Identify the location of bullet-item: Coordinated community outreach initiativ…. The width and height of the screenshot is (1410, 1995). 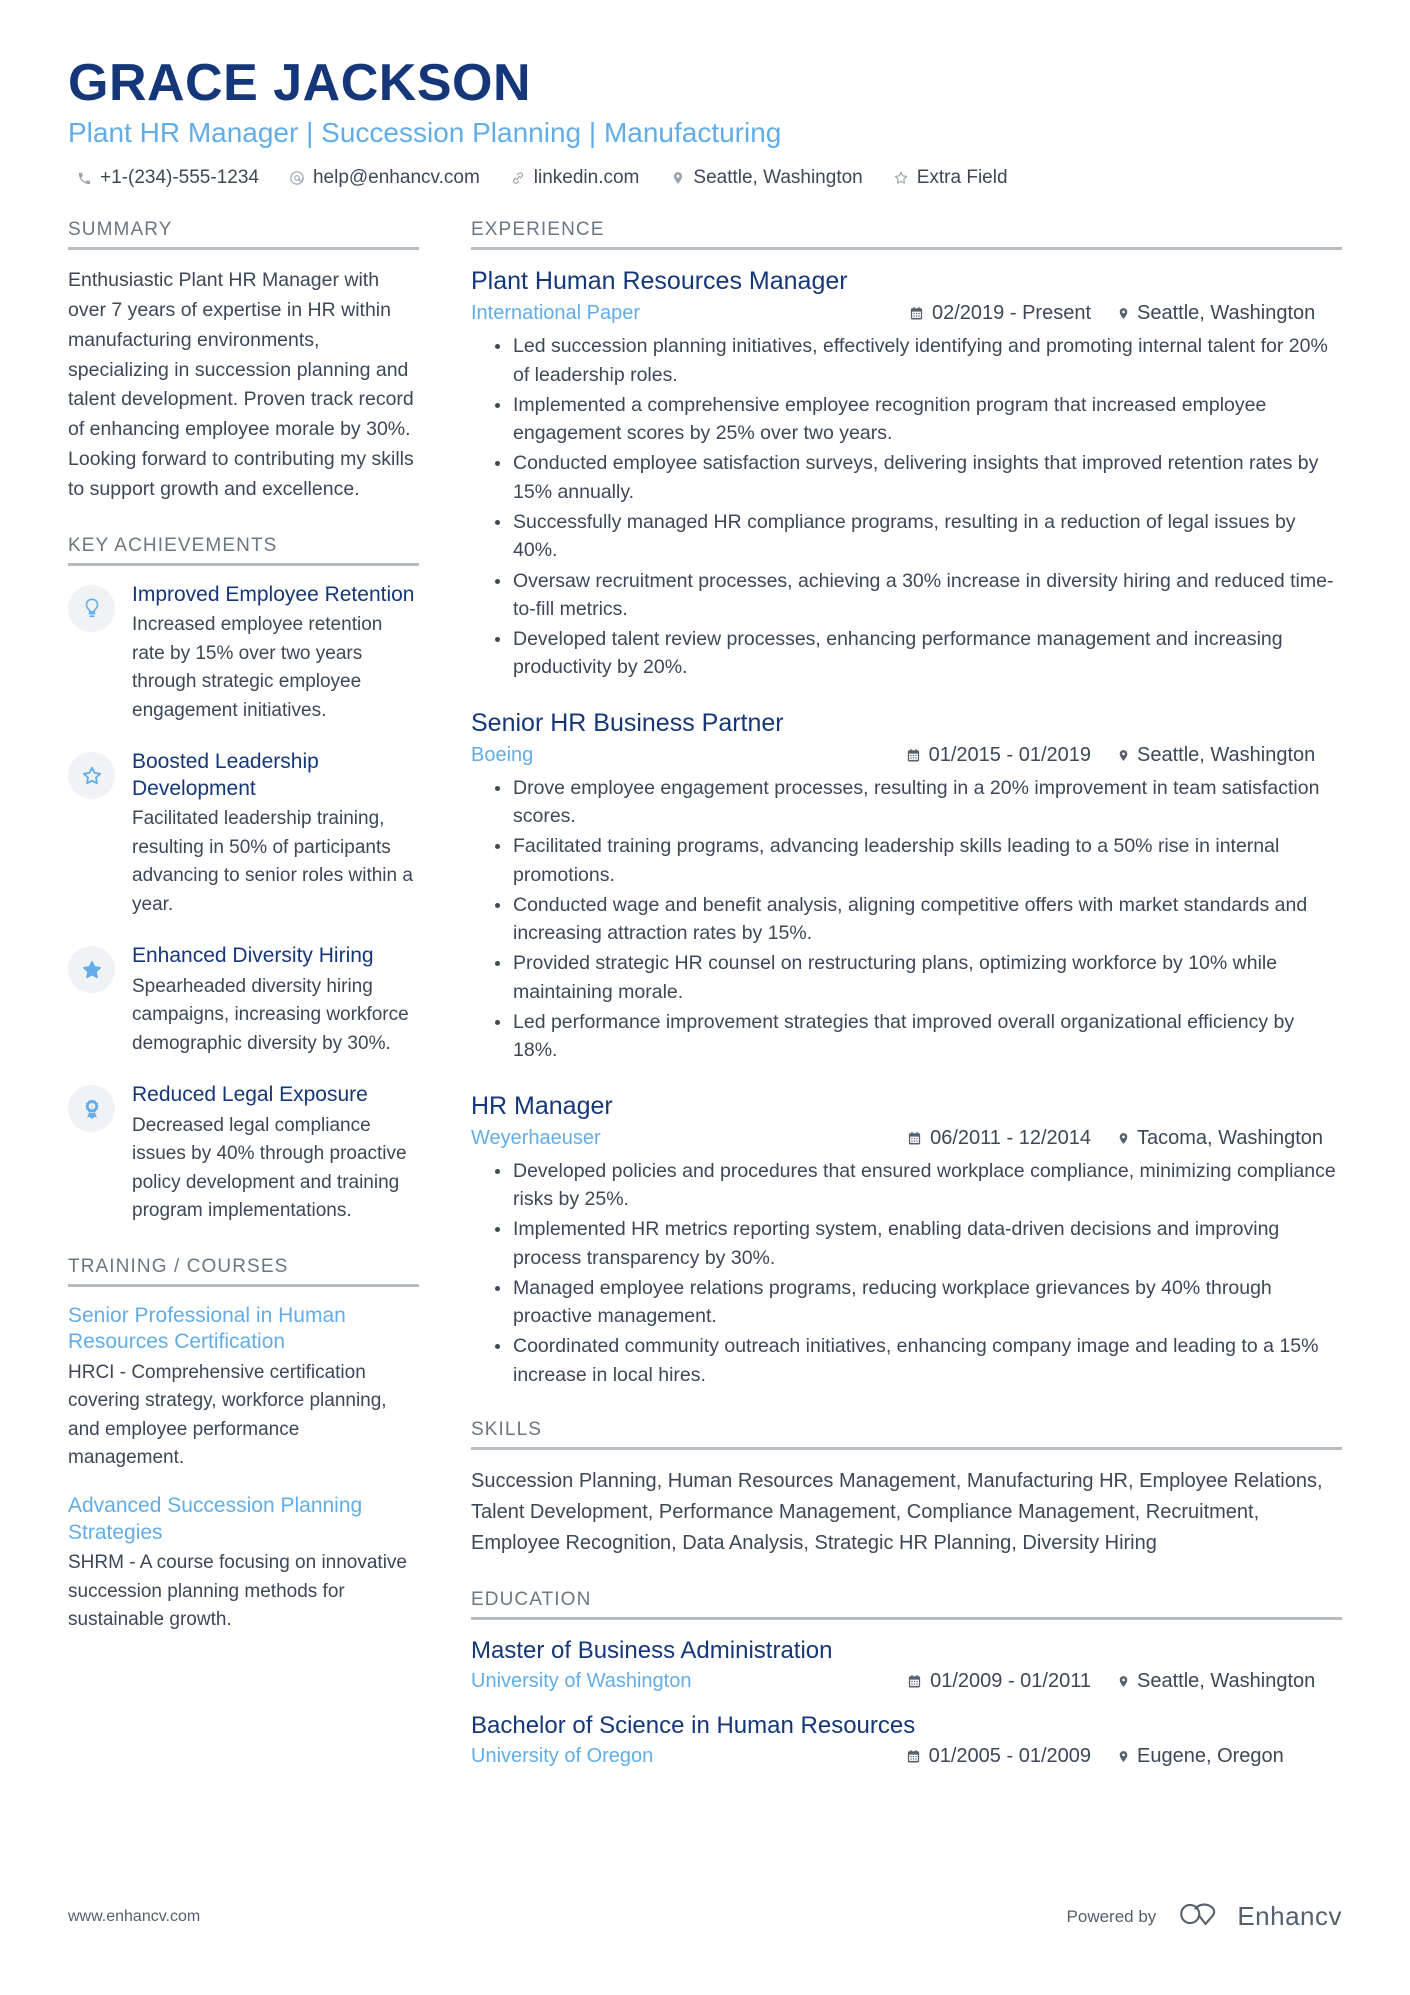
(917, 1360).